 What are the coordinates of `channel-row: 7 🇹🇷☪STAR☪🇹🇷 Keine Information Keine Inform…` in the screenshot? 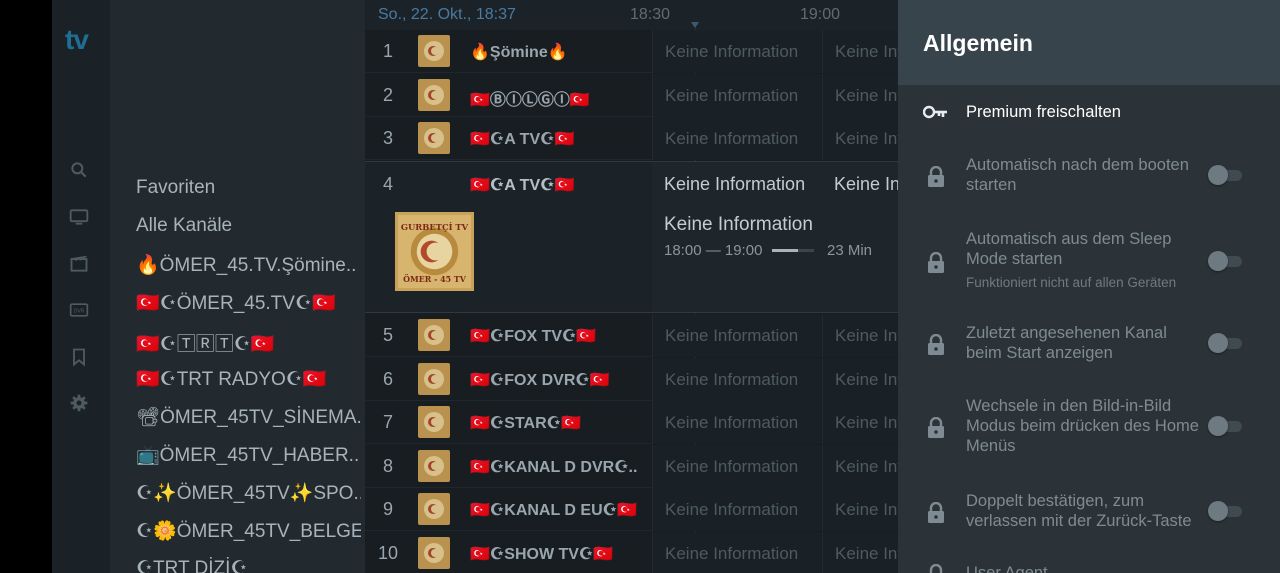 It's located at (631, 423).